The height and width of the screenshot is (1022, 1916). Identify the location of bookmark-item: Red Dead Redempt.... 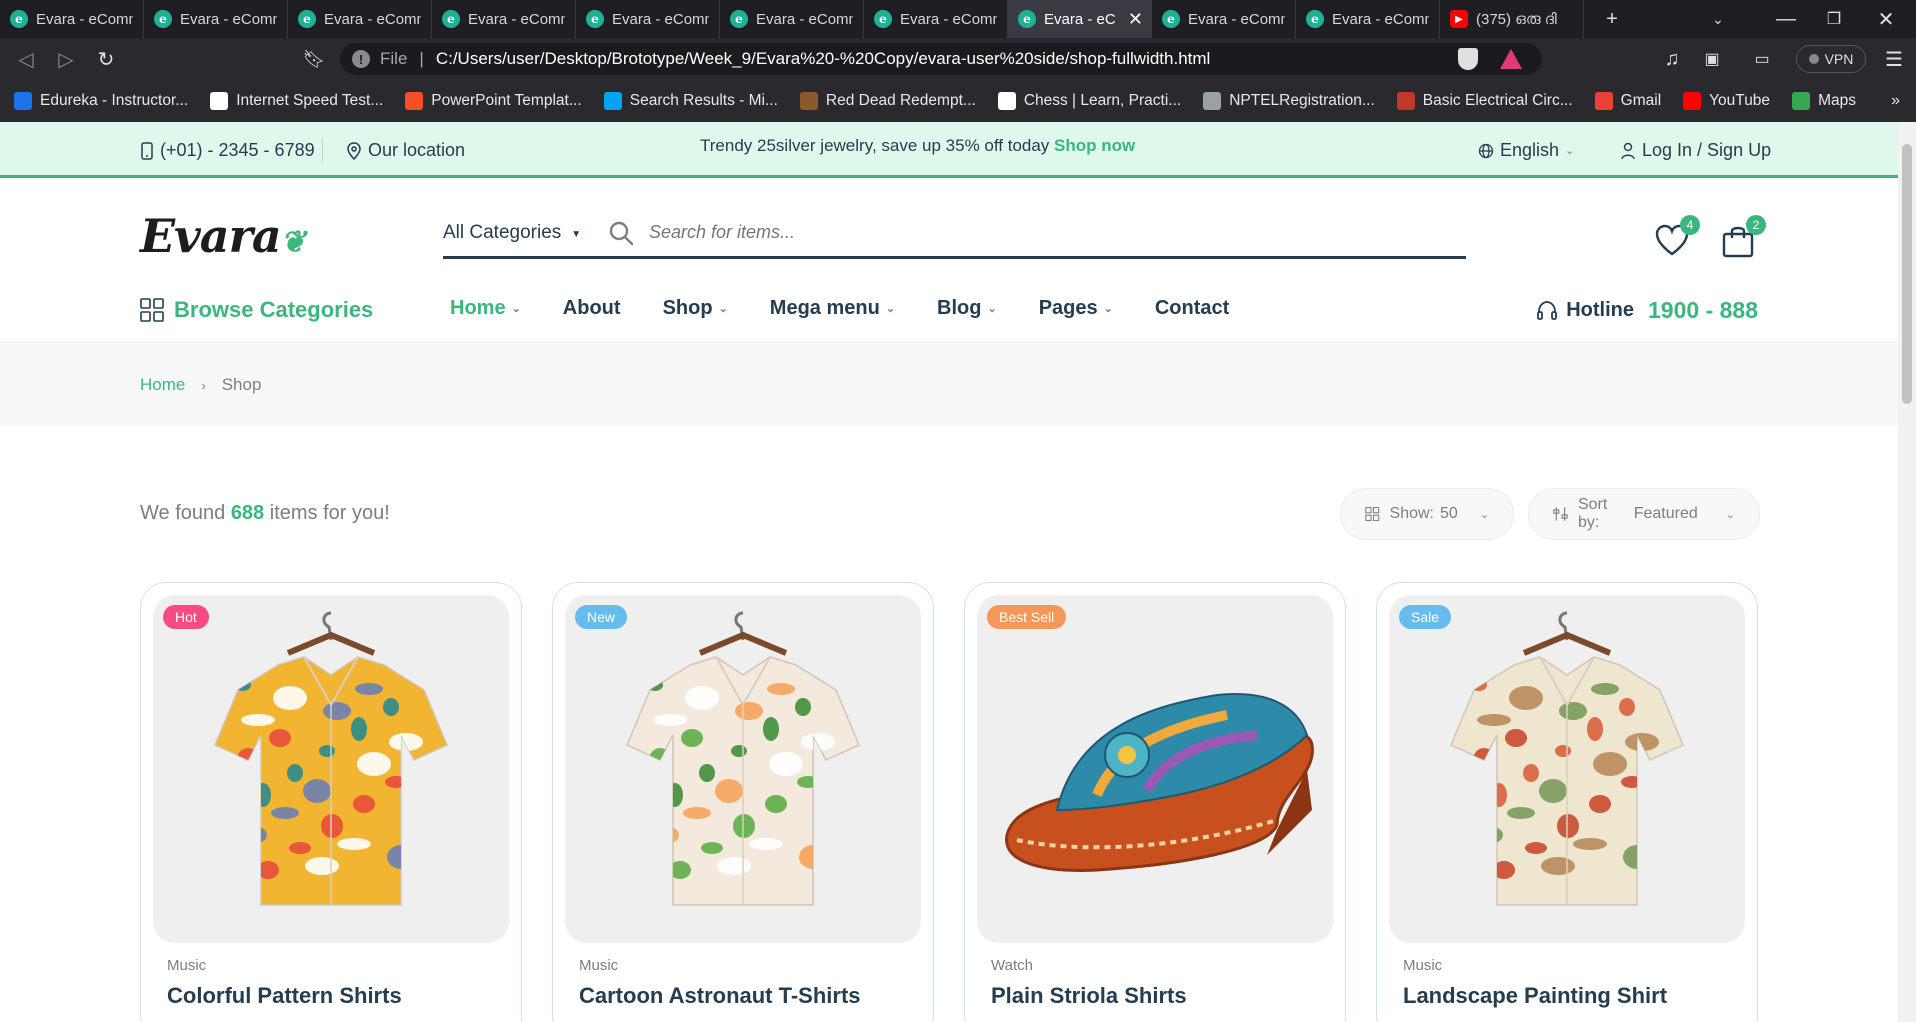
(887, 101).